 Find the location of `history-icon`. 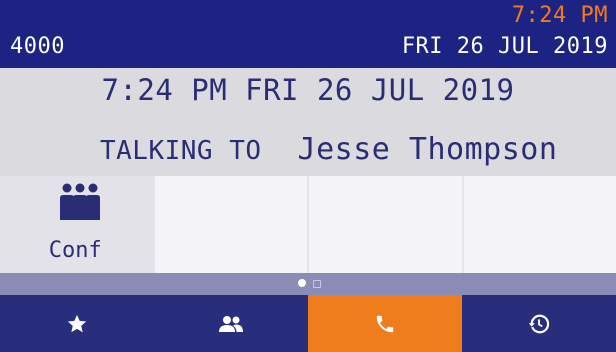

history-icon is located at coordinates (539, 323).